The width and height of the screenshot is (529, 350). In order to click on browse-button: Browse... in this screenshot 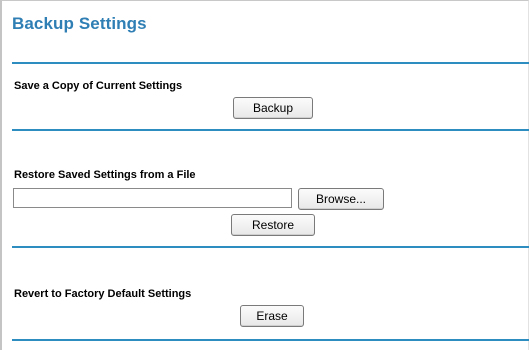, I will do `click(341, 199)`.